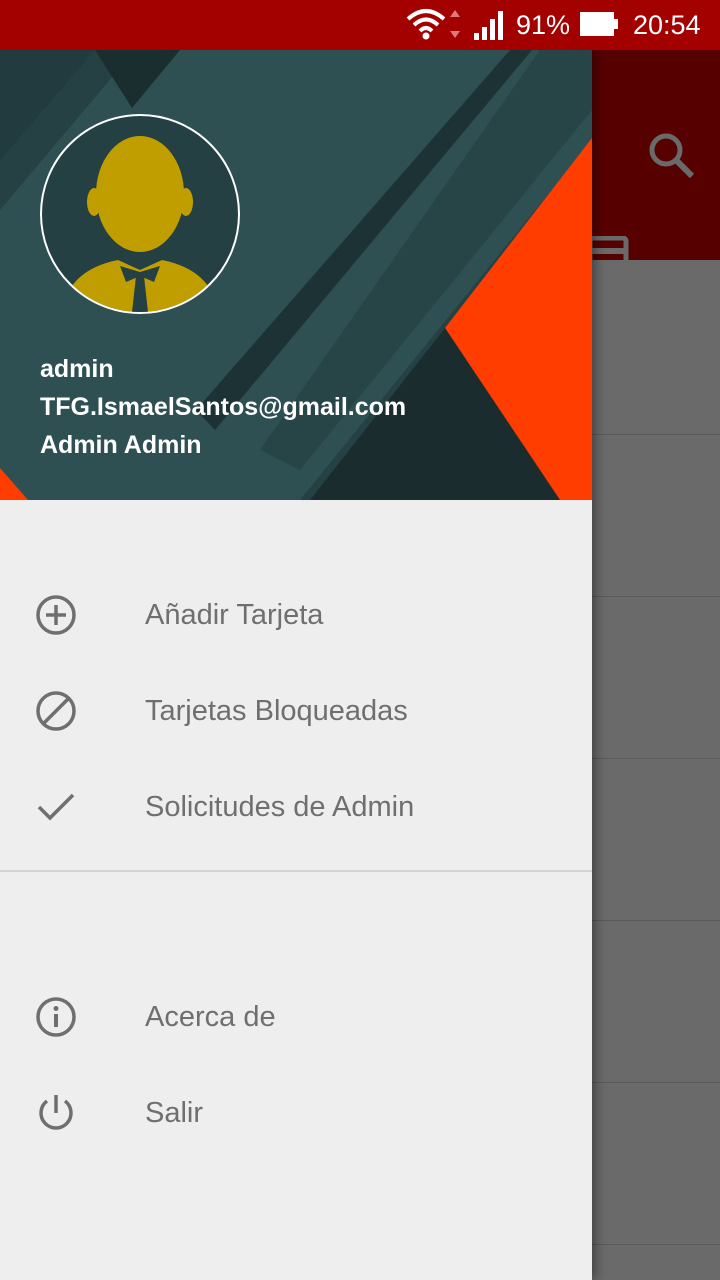 This screenshot has height=1280, width=720. What do you see at coordinates (543, 24) in the screenshot?
I see `battery-percent: 91%` at bounding box center [543, 24].